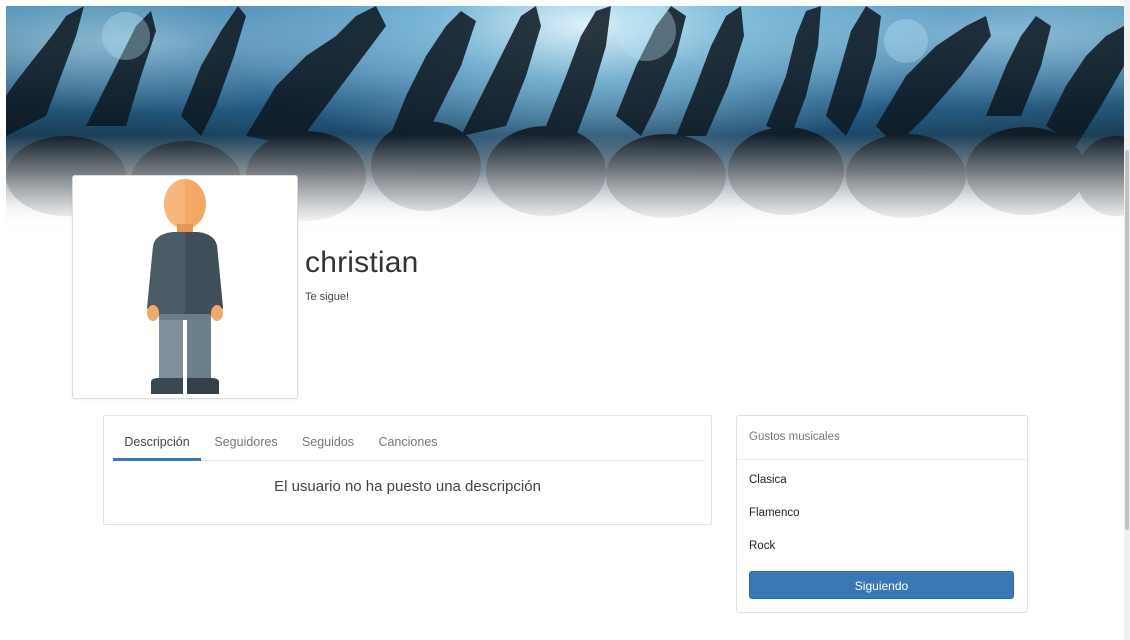 This screenshot has width=1130, height=640. I want to click on tab-songs: Canciones, so click(408, 438).